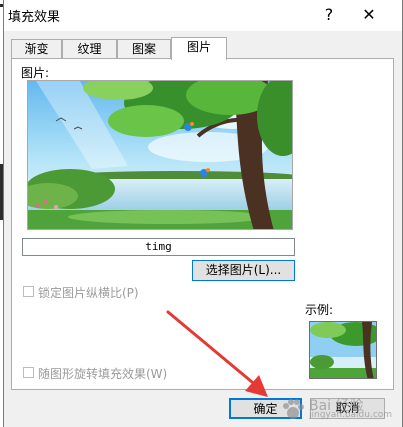 This screenshot has height=427, width=403. Describe the element at coordinates (265, 408) in the screenshot. I see `ok-button: 确定` at that location.